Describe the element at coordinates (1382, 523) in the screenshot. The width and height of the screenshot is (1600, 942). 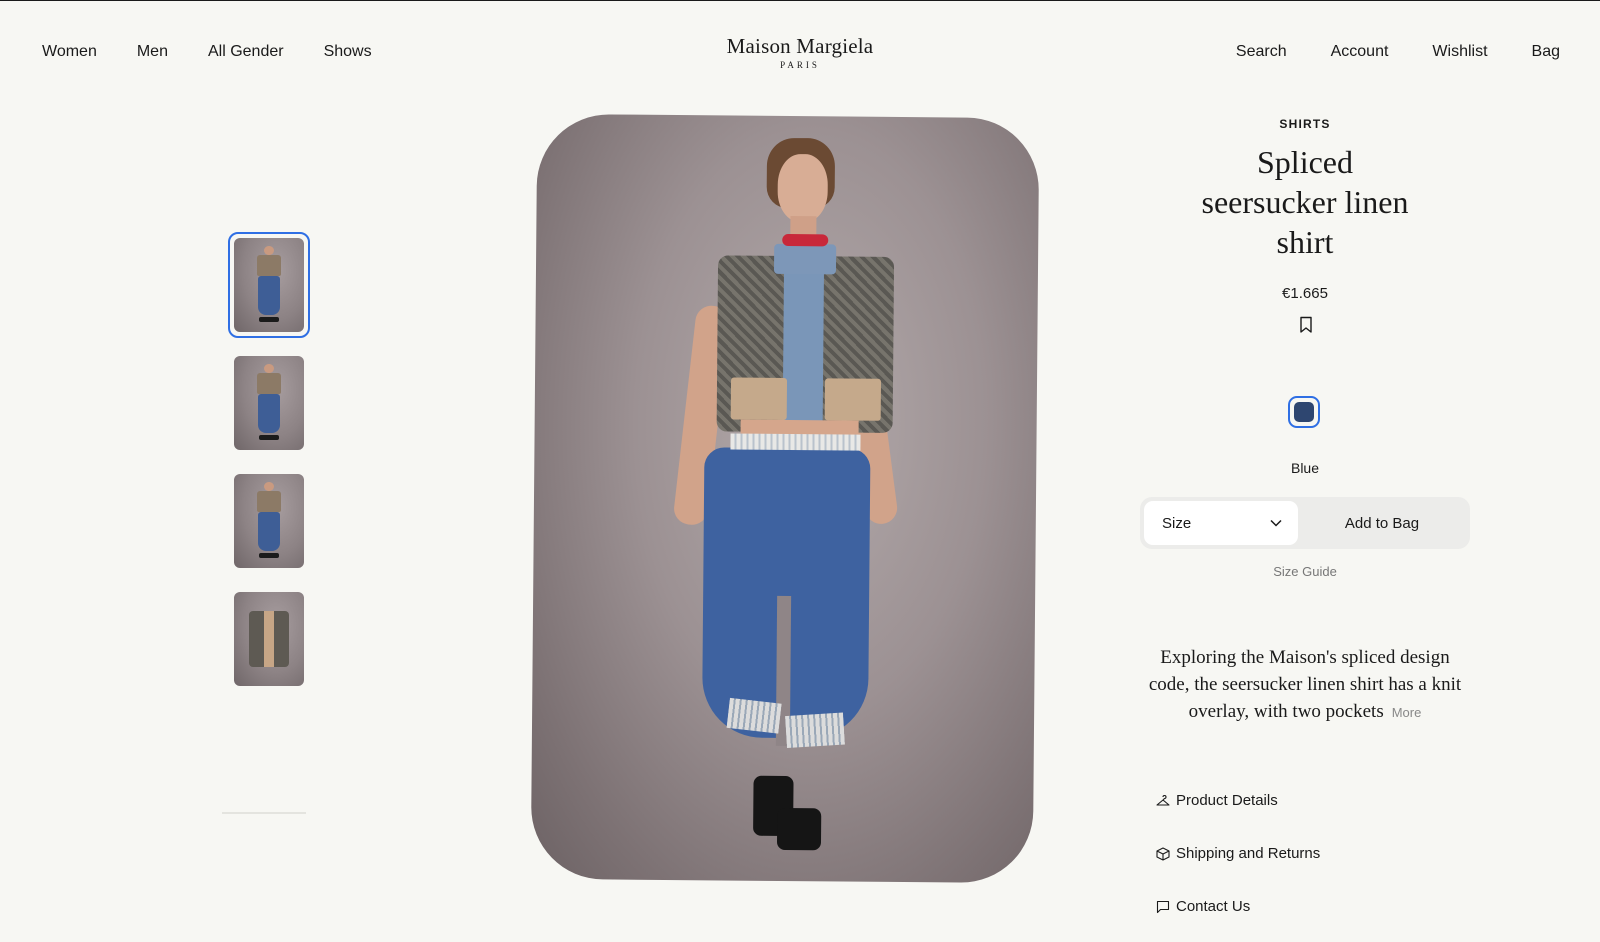
I see `add-to-bag-button: Add to Bag` at that location.